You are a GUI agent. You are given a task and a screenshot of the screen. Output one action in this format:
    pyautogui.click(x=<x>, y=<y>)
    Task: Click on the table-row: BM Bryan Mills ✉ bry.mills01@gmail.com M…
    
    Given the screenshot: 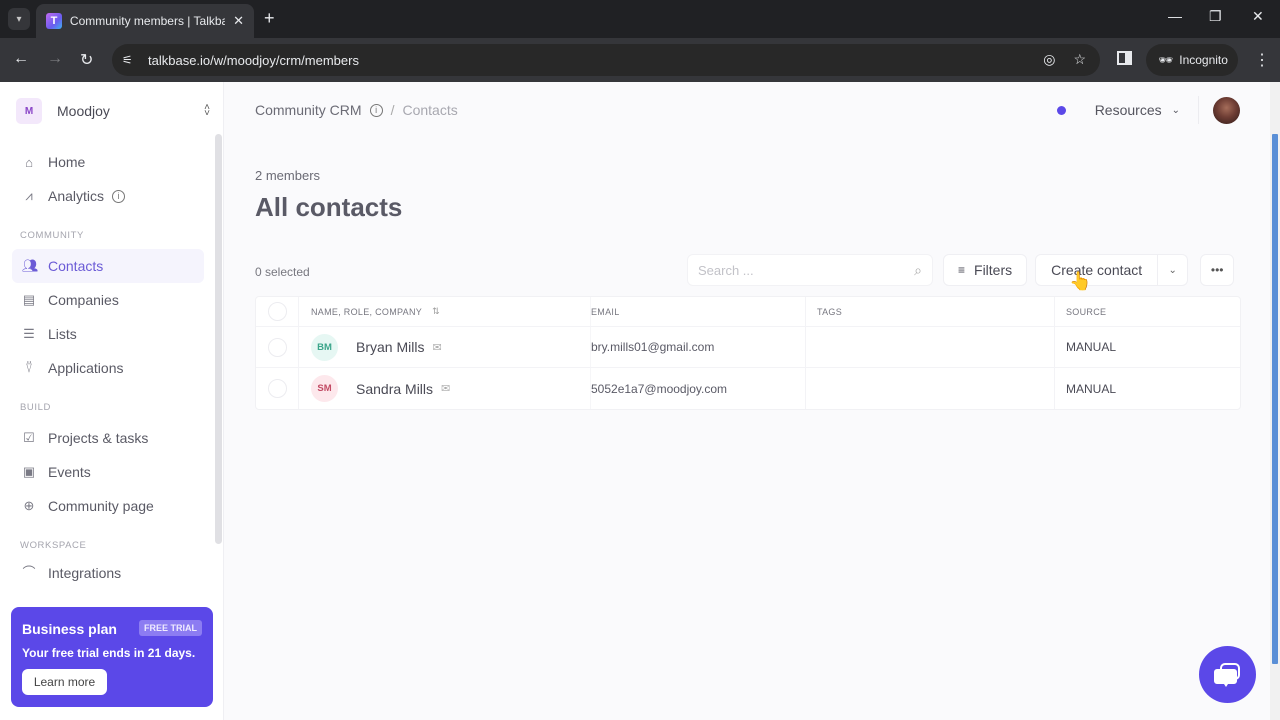 What is the action you would take?
    pyautogui.click(x=748, y=347)
    